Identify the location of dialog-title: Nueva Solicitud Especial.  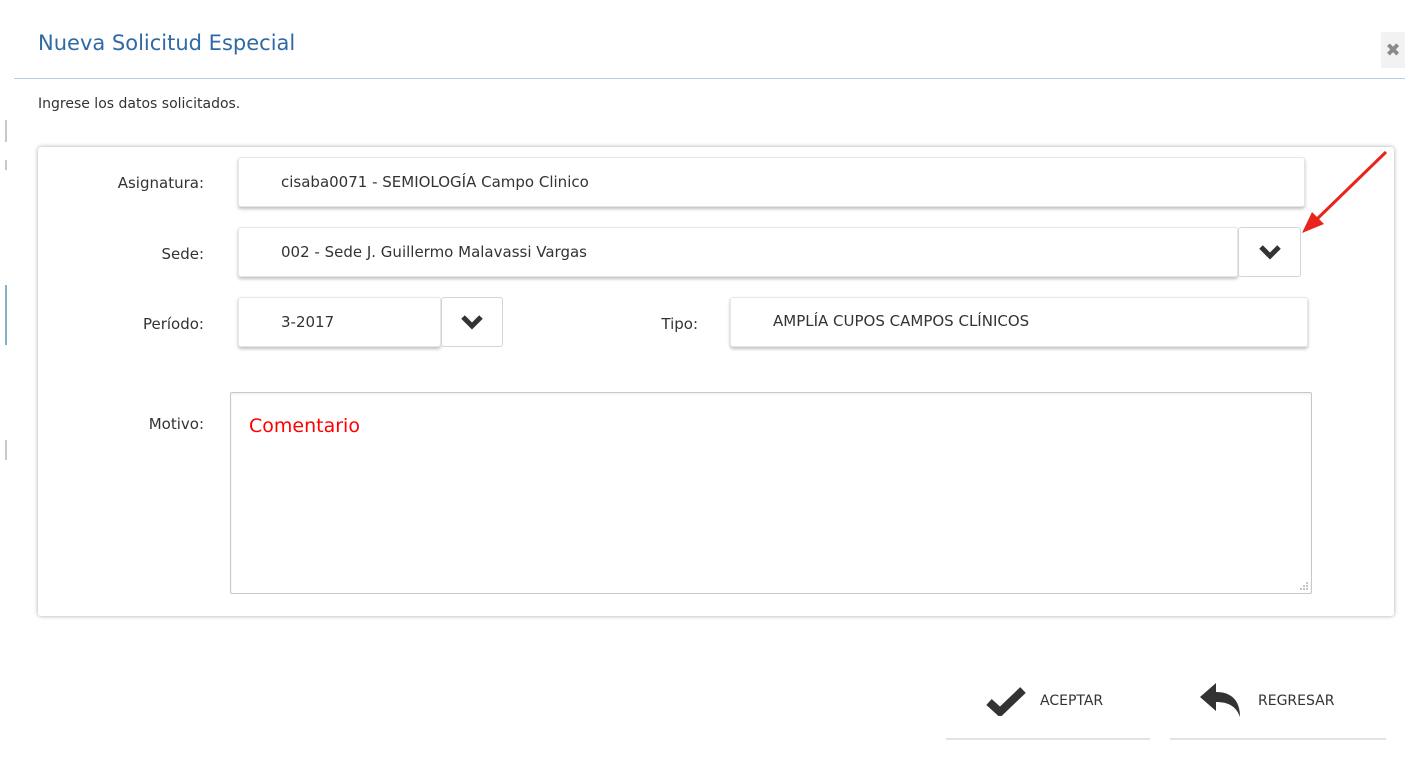
(167, 43).